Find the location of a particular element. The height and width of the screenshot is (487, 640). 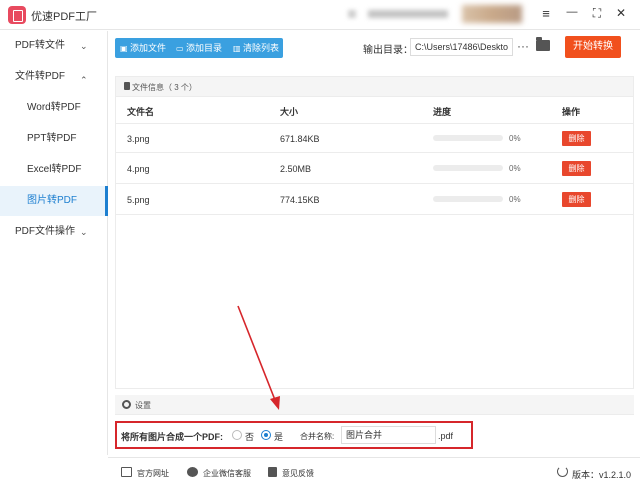

wechat-icon is located at coordinates (192, 472).